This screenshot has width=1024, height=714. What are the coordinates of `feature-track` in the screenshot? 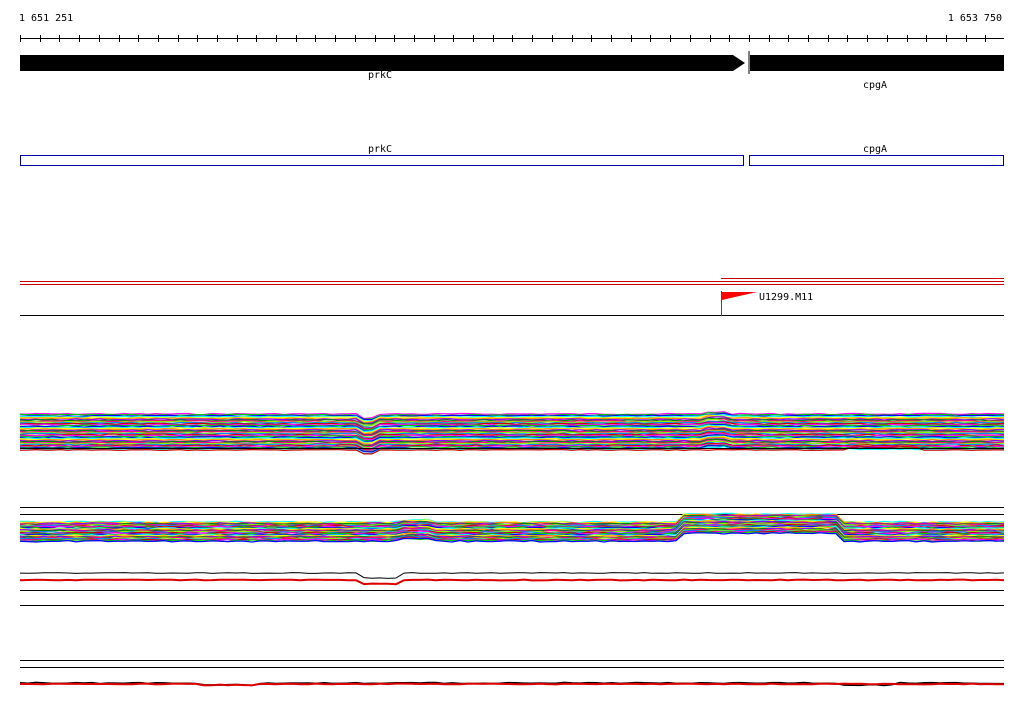 It's located at (512, 297).